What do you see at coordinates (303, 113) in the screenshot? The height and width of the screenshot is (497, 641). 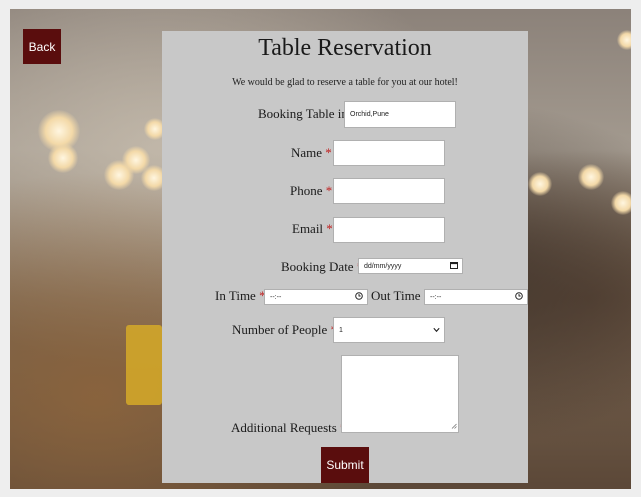 I see `booking-table-label: Booking Table in` at bounding box center [303, 113].